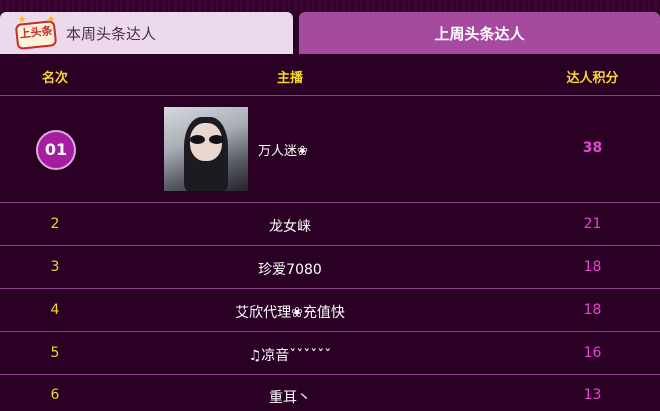 This screenshot has height=411, width=660. I want to click on rank-value: 4, so click(55, 310).